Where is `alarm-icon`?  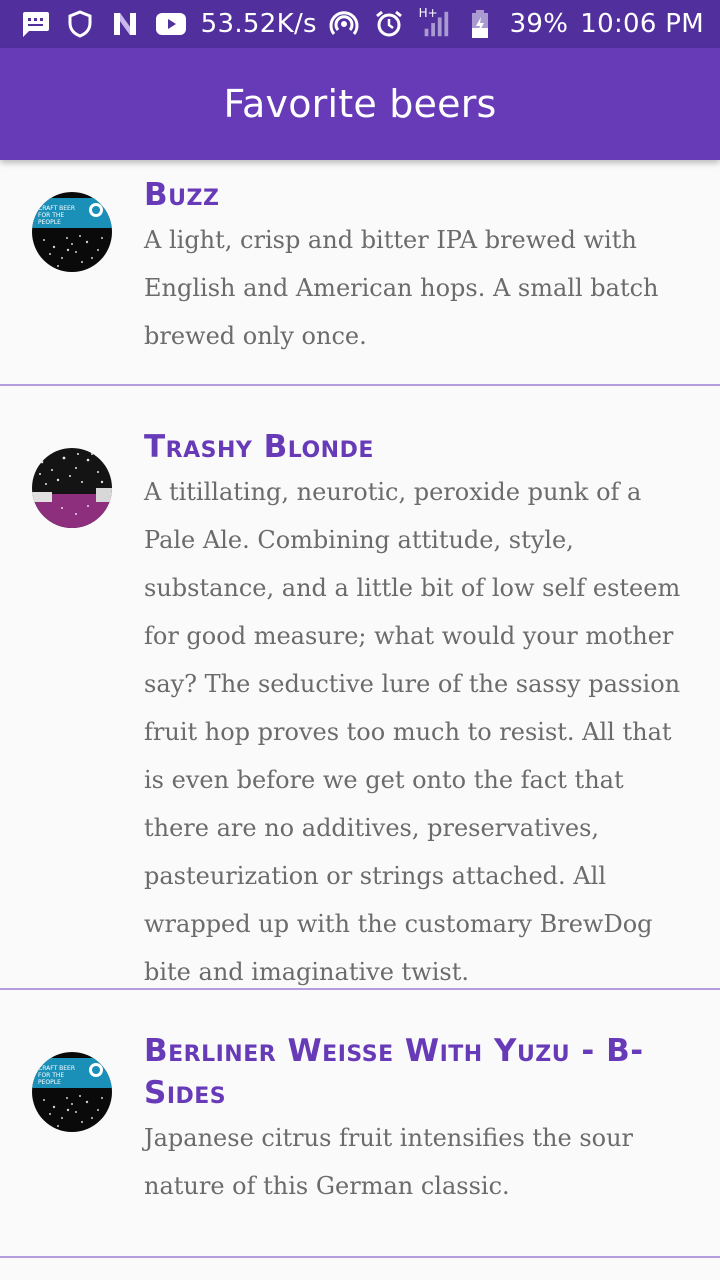 alarm-icon is located at coordinates (389, 24).